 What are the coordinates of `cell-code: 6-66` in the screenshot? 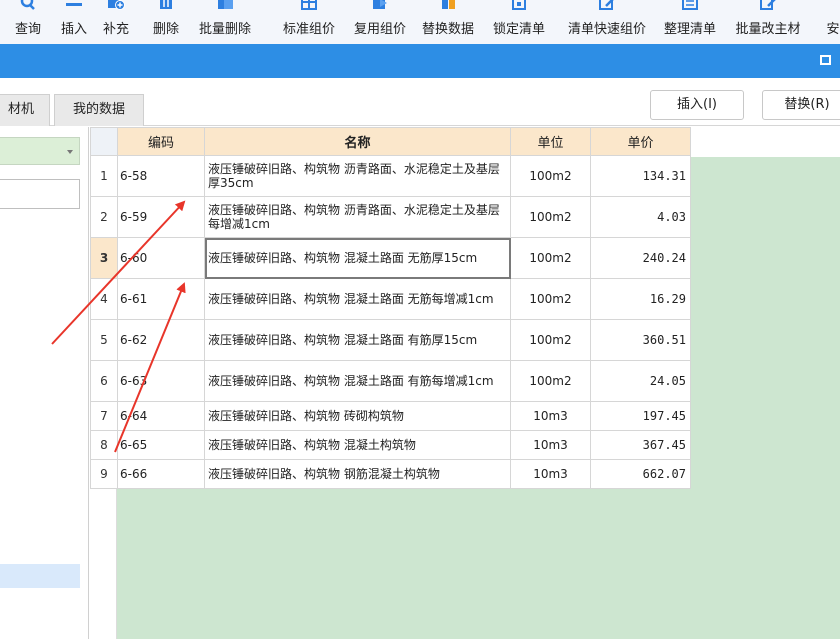 It's located at (161, 474).